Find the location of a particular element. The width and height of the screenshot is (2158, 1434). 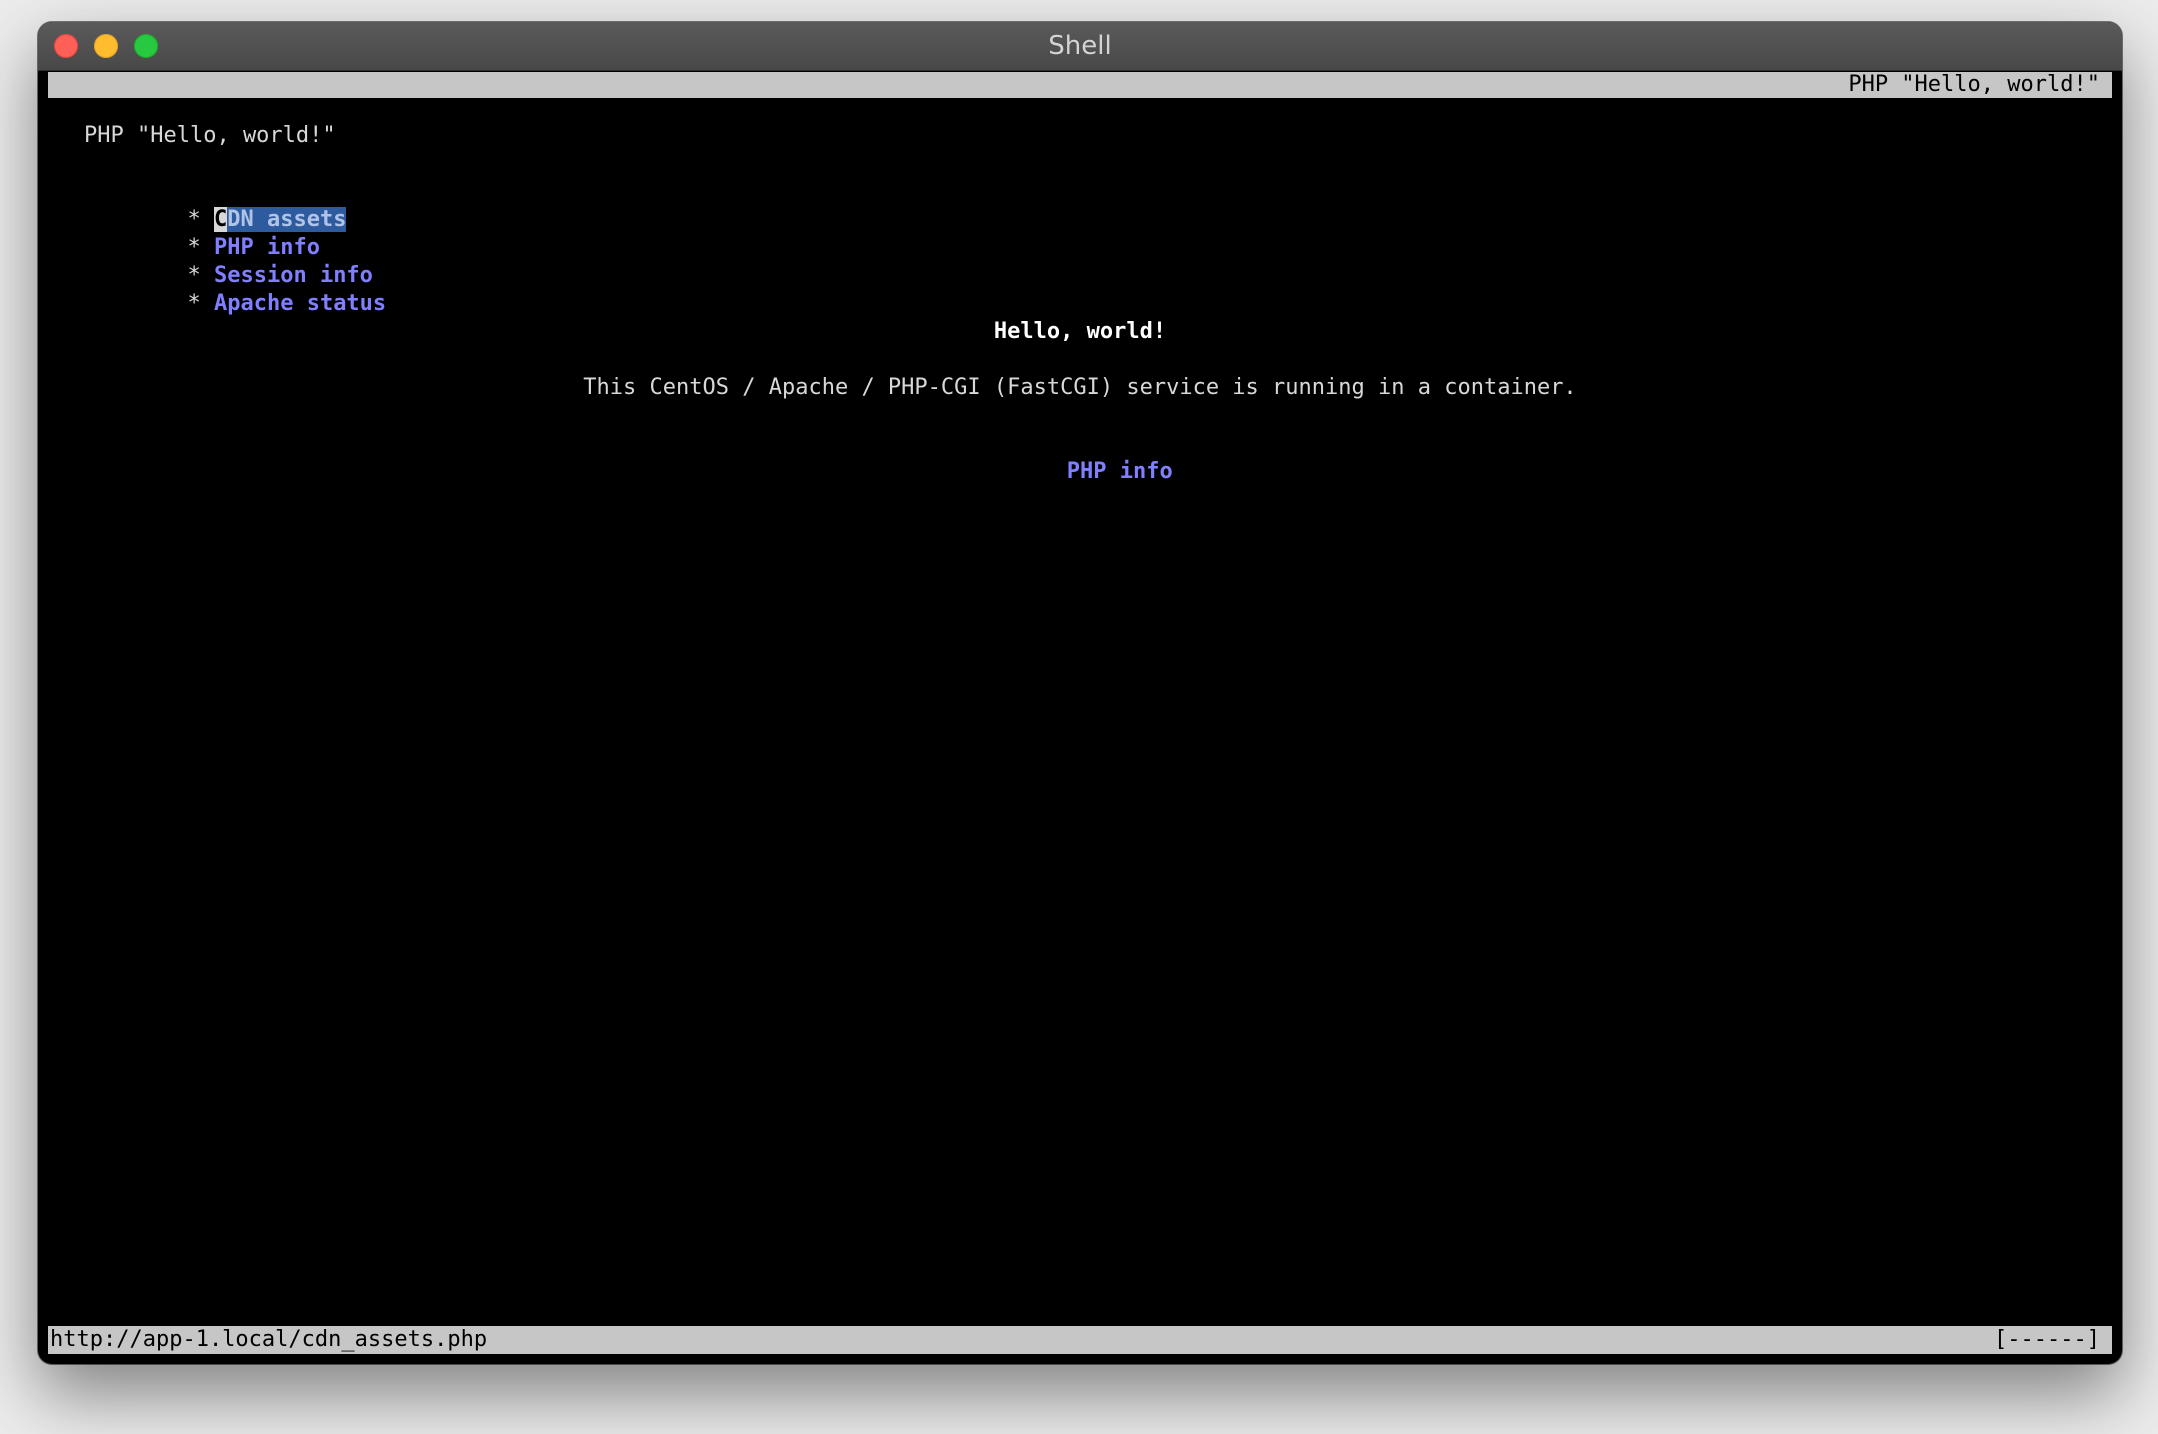

apache-status-link: Apache status is located at coordinates (300, 303).